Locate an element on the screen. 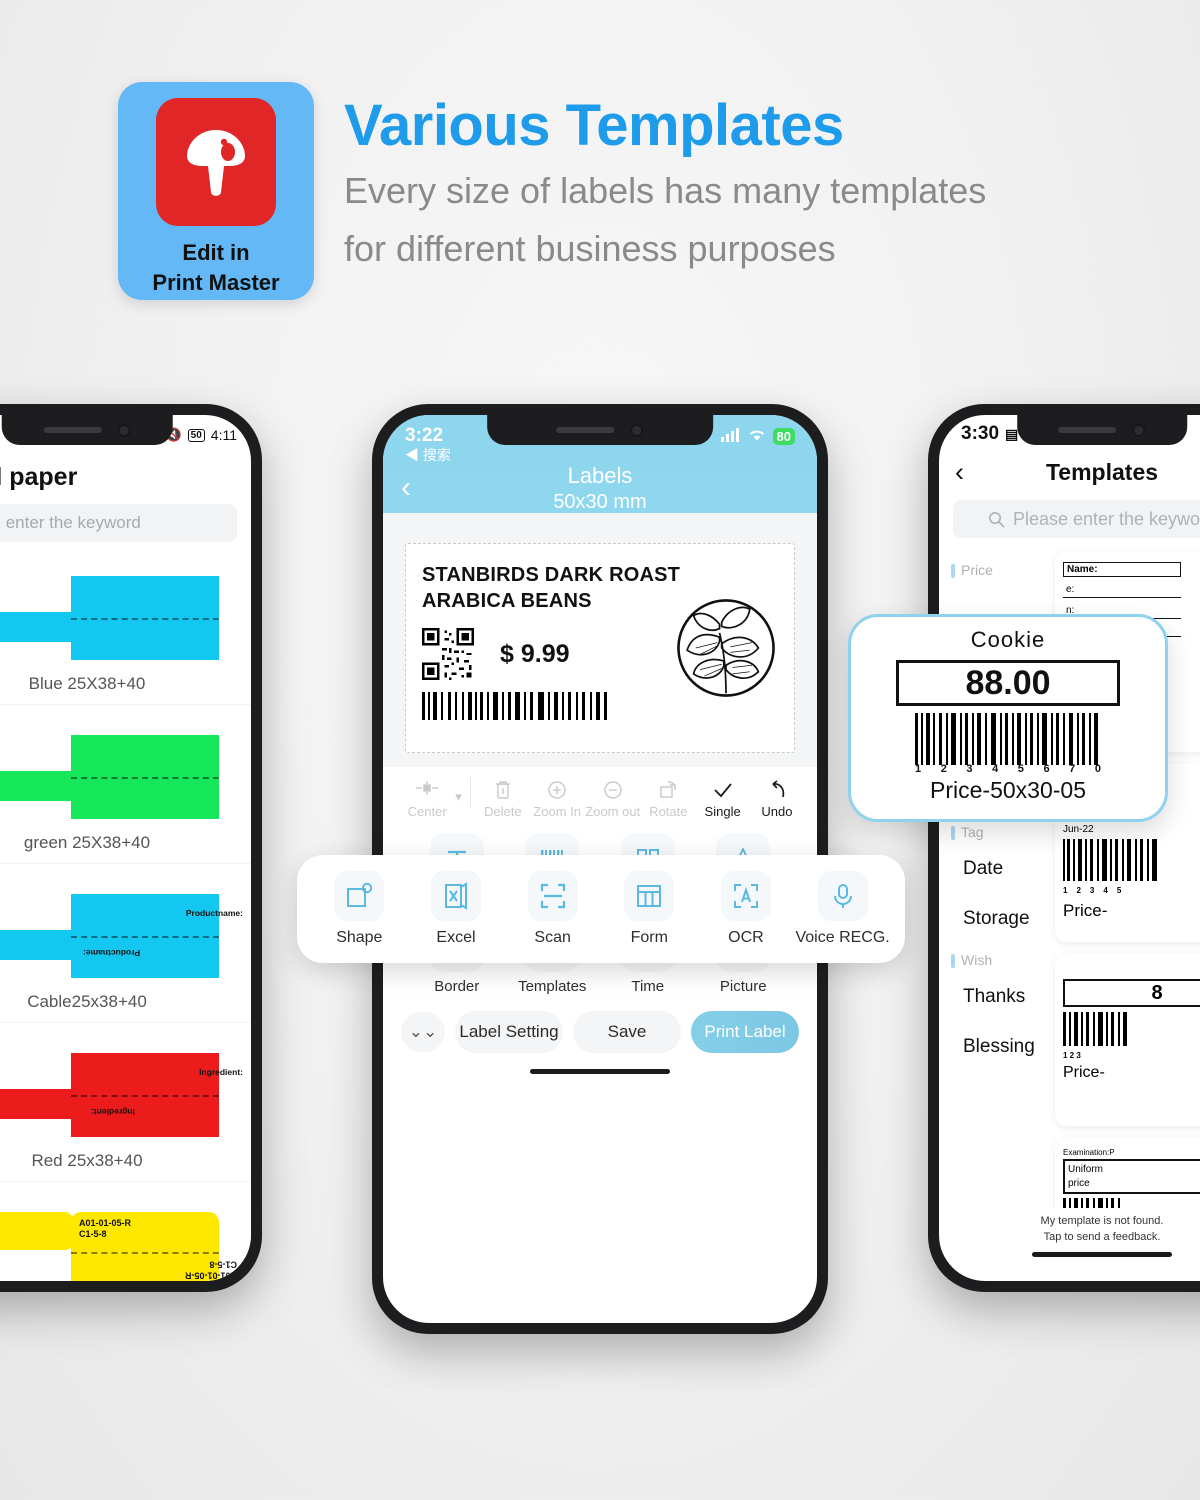 This screenshot has height=1500, width=1200. tag-text: Productname: is located at coordinates (214, 913).